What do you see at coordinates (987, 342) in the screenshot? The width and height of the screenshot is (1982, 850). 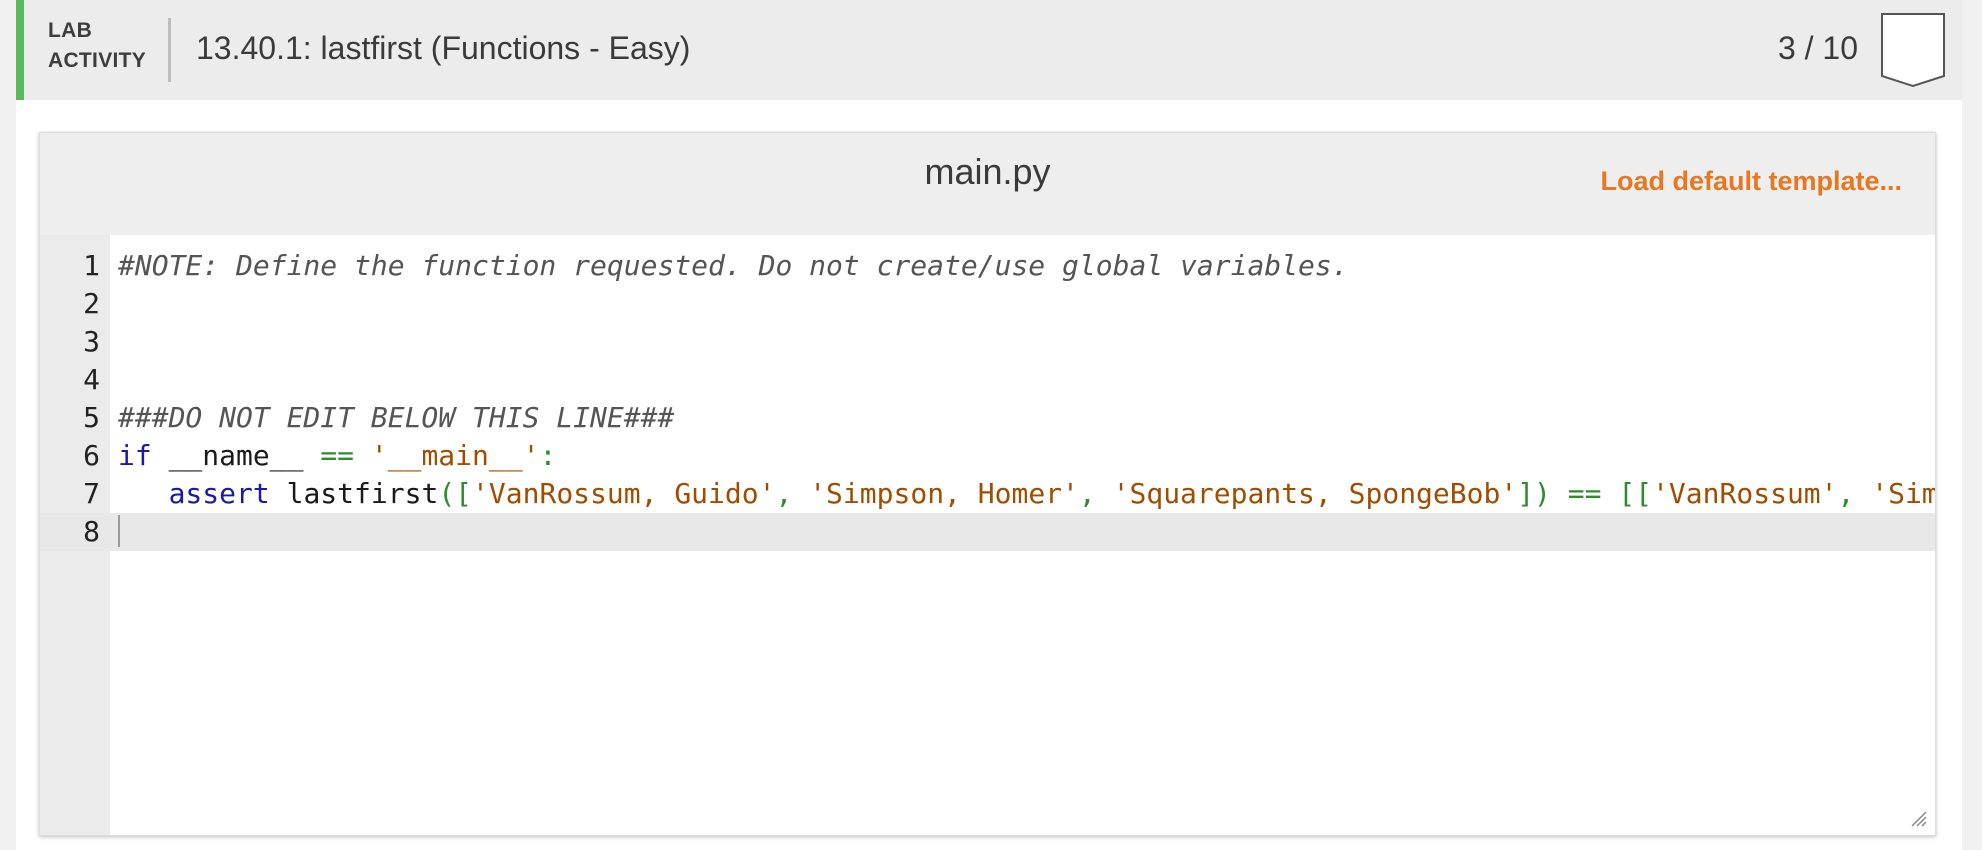 I see `code-line: 3` at bounding box center [987, 342].